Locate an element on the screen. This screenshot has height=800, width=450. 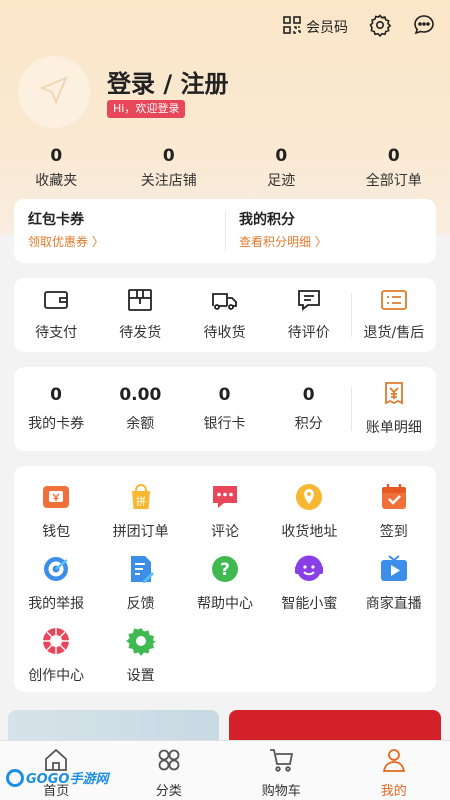
service-group-buy-orders: 拼 拼团订单 is located at coordinates (140, 518).